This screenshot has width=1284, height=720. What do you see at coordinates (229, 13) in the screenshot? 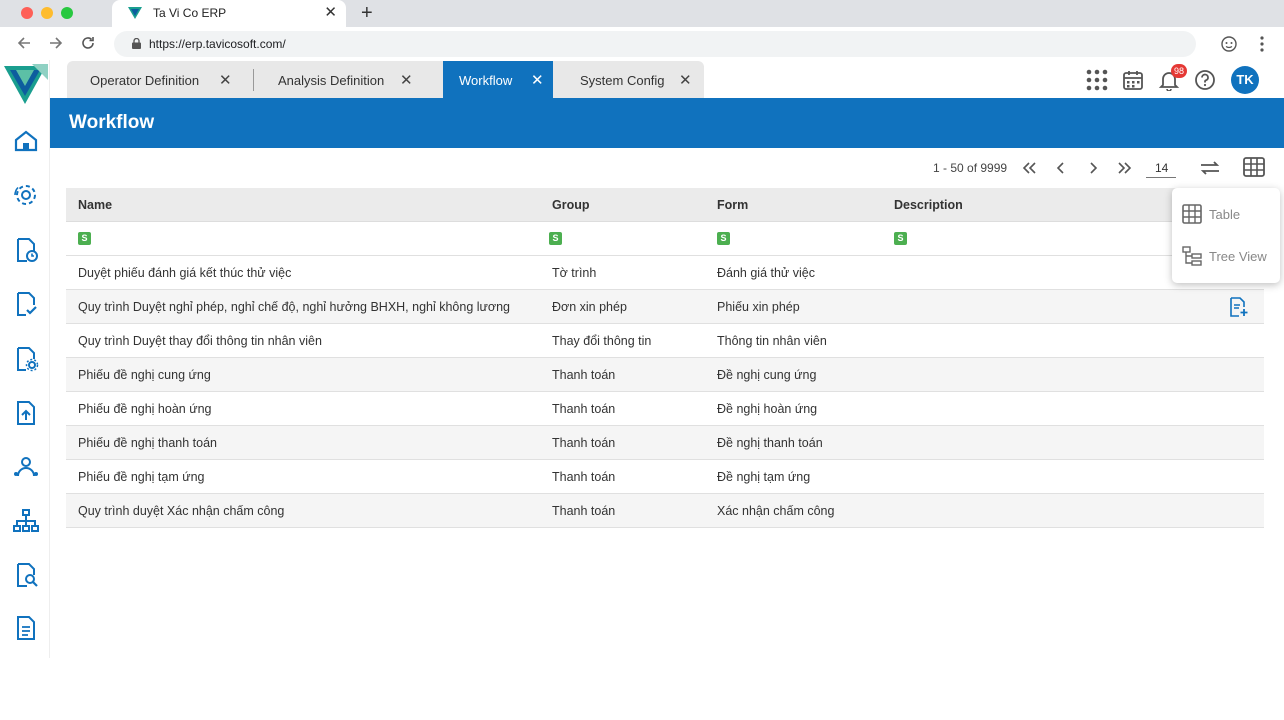
I see `browser-tab: Ta Vi Co ERP ✕` at bounding box center [229, 13].